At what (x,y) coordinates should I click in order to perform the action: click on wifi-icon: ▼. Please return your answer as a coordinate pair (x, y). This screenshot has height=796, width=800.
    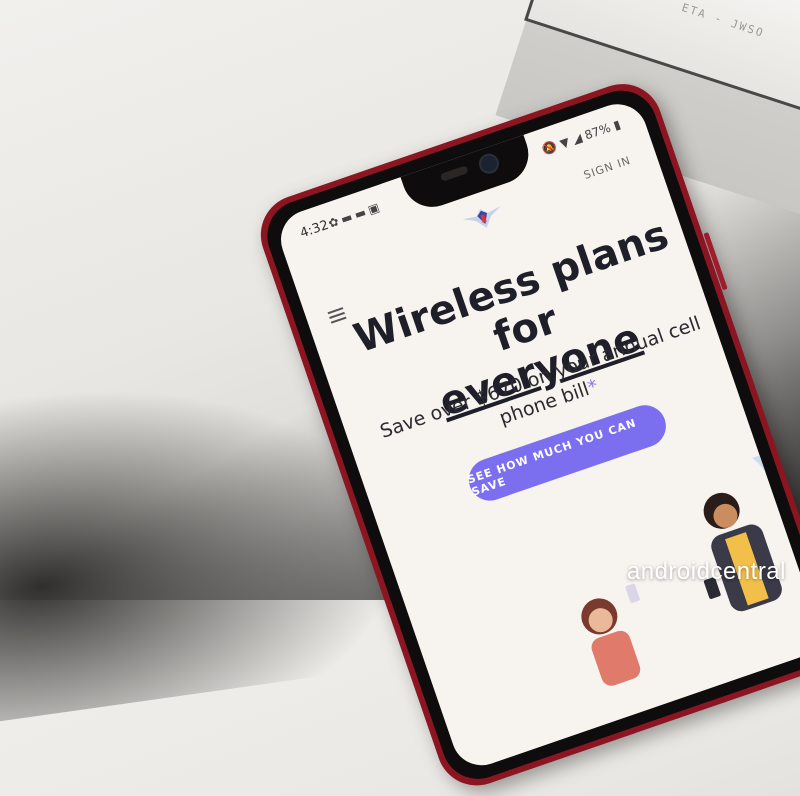
    Looking at the image, I should click on (565, 143).